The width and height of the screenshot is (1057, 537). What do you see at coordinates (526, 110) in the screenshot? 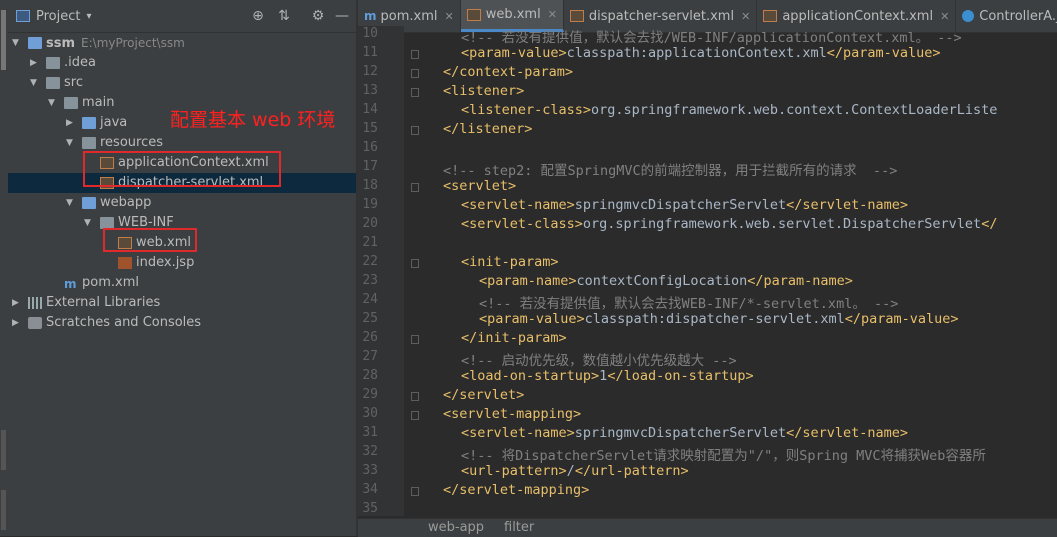
I see `code-open-tag: <listener-class>` at bounding box center [526, 110].